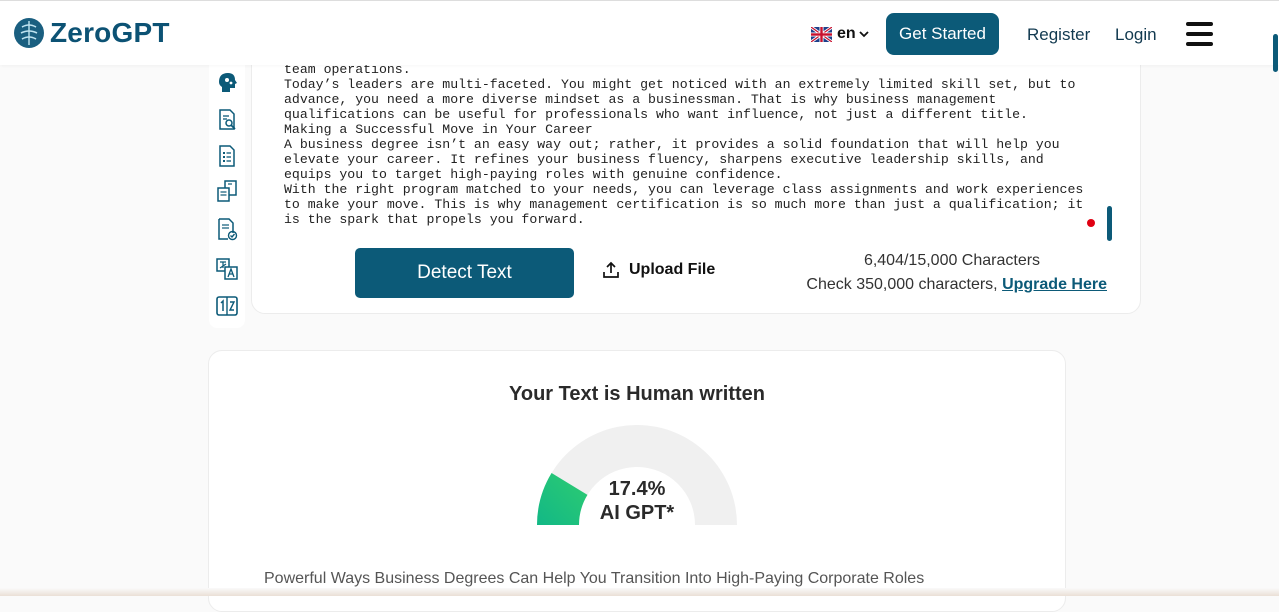 The image size is (1279, 612). I want to click on upload-file-label: Upload File, so click(672, 269).